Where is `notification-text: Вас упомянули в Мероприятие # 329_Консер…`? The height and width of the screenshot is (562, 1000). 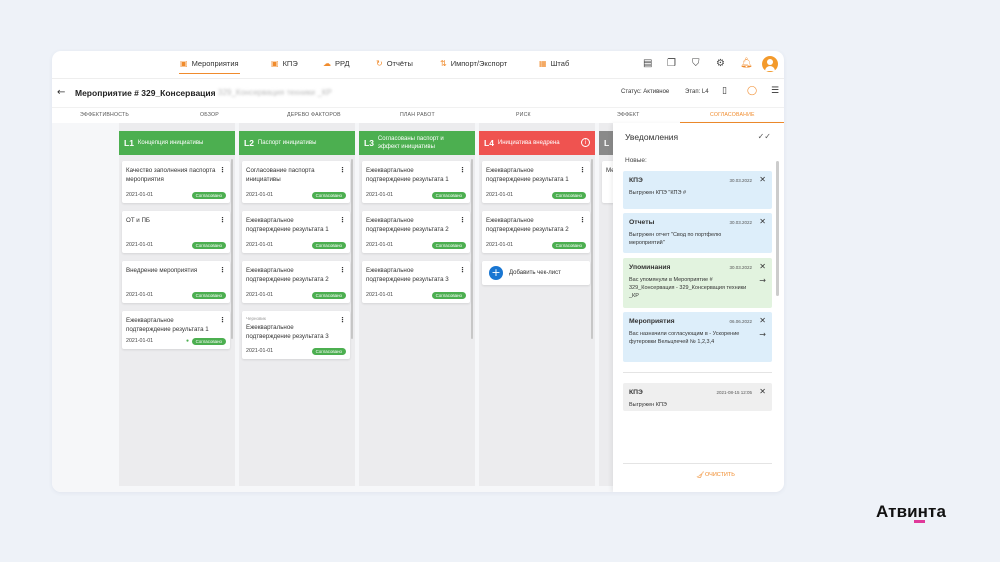
notification-text: Вас упомянули в Мероприятие # 329_Консер… is located at coordinates (688, 288).